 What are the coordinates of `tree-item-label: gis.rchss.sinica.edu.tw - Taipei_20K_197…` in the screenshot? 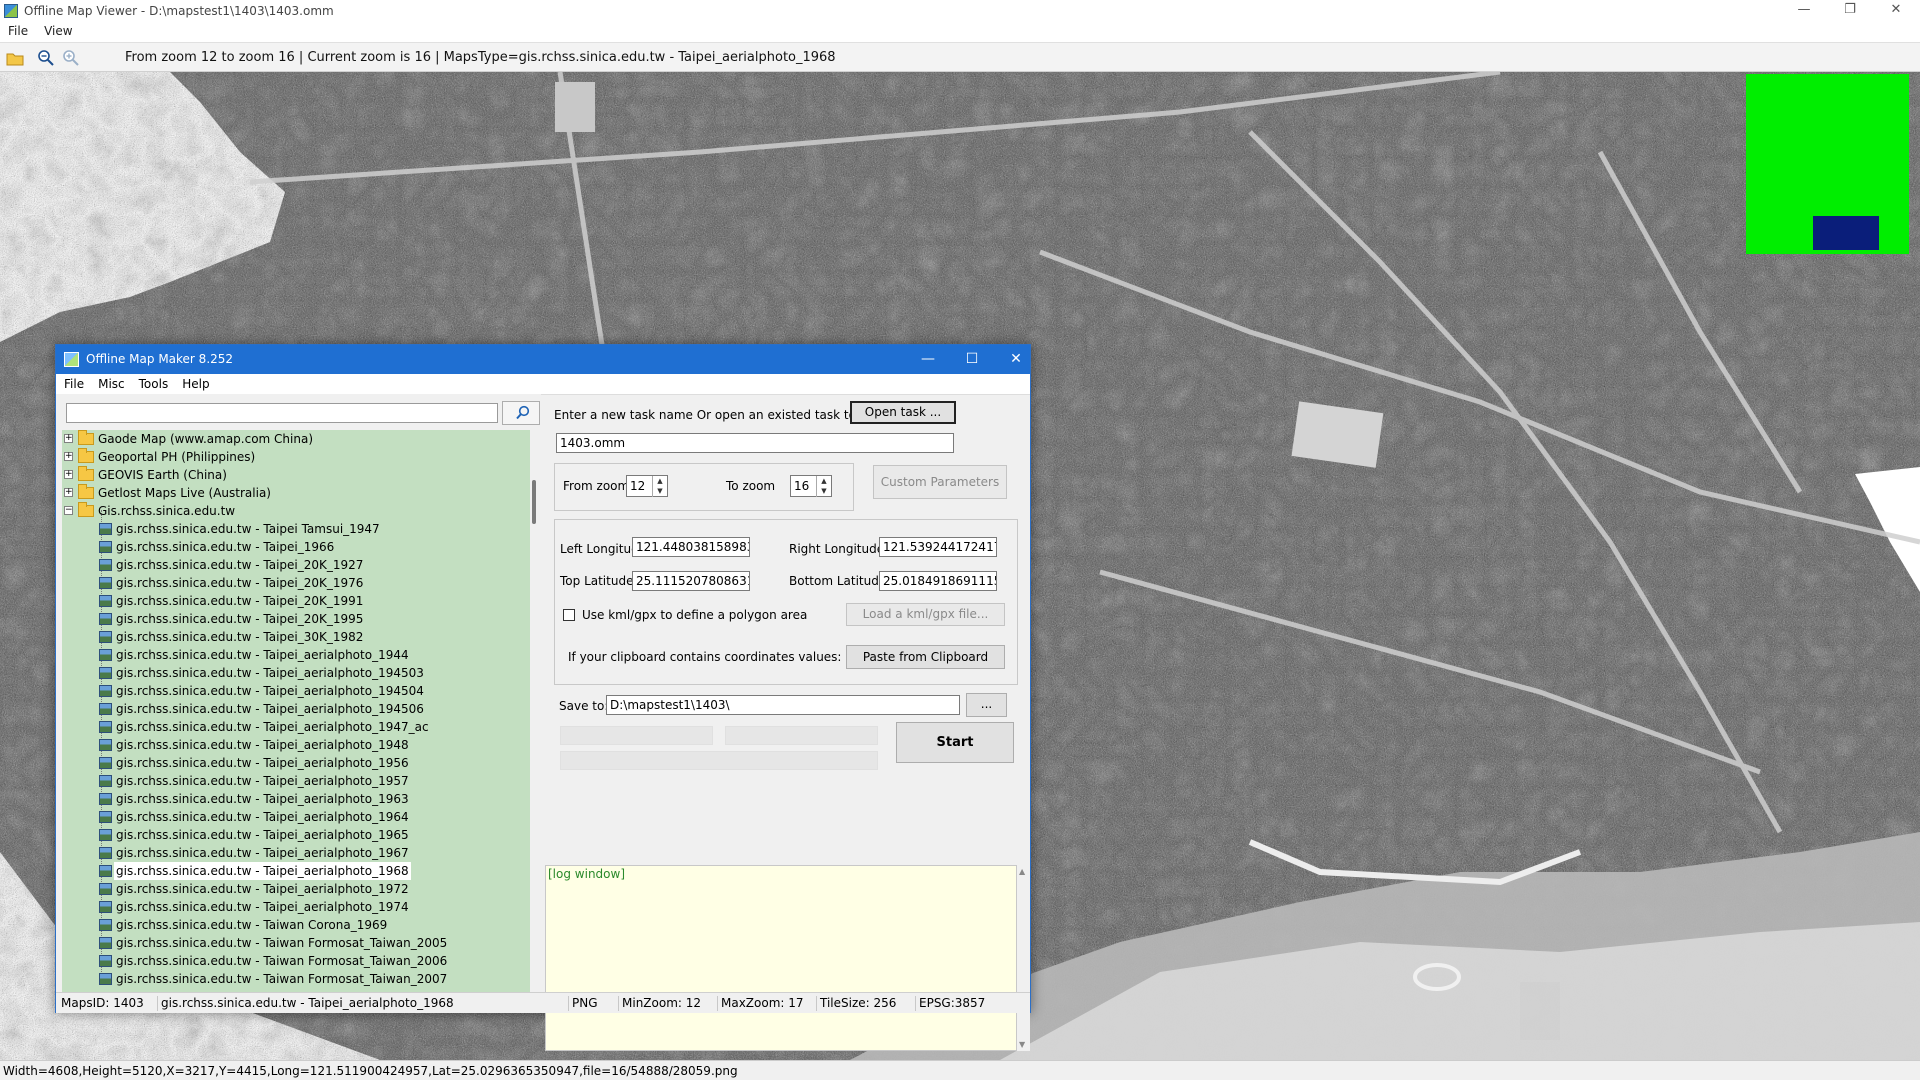 It's located at (240, 583).